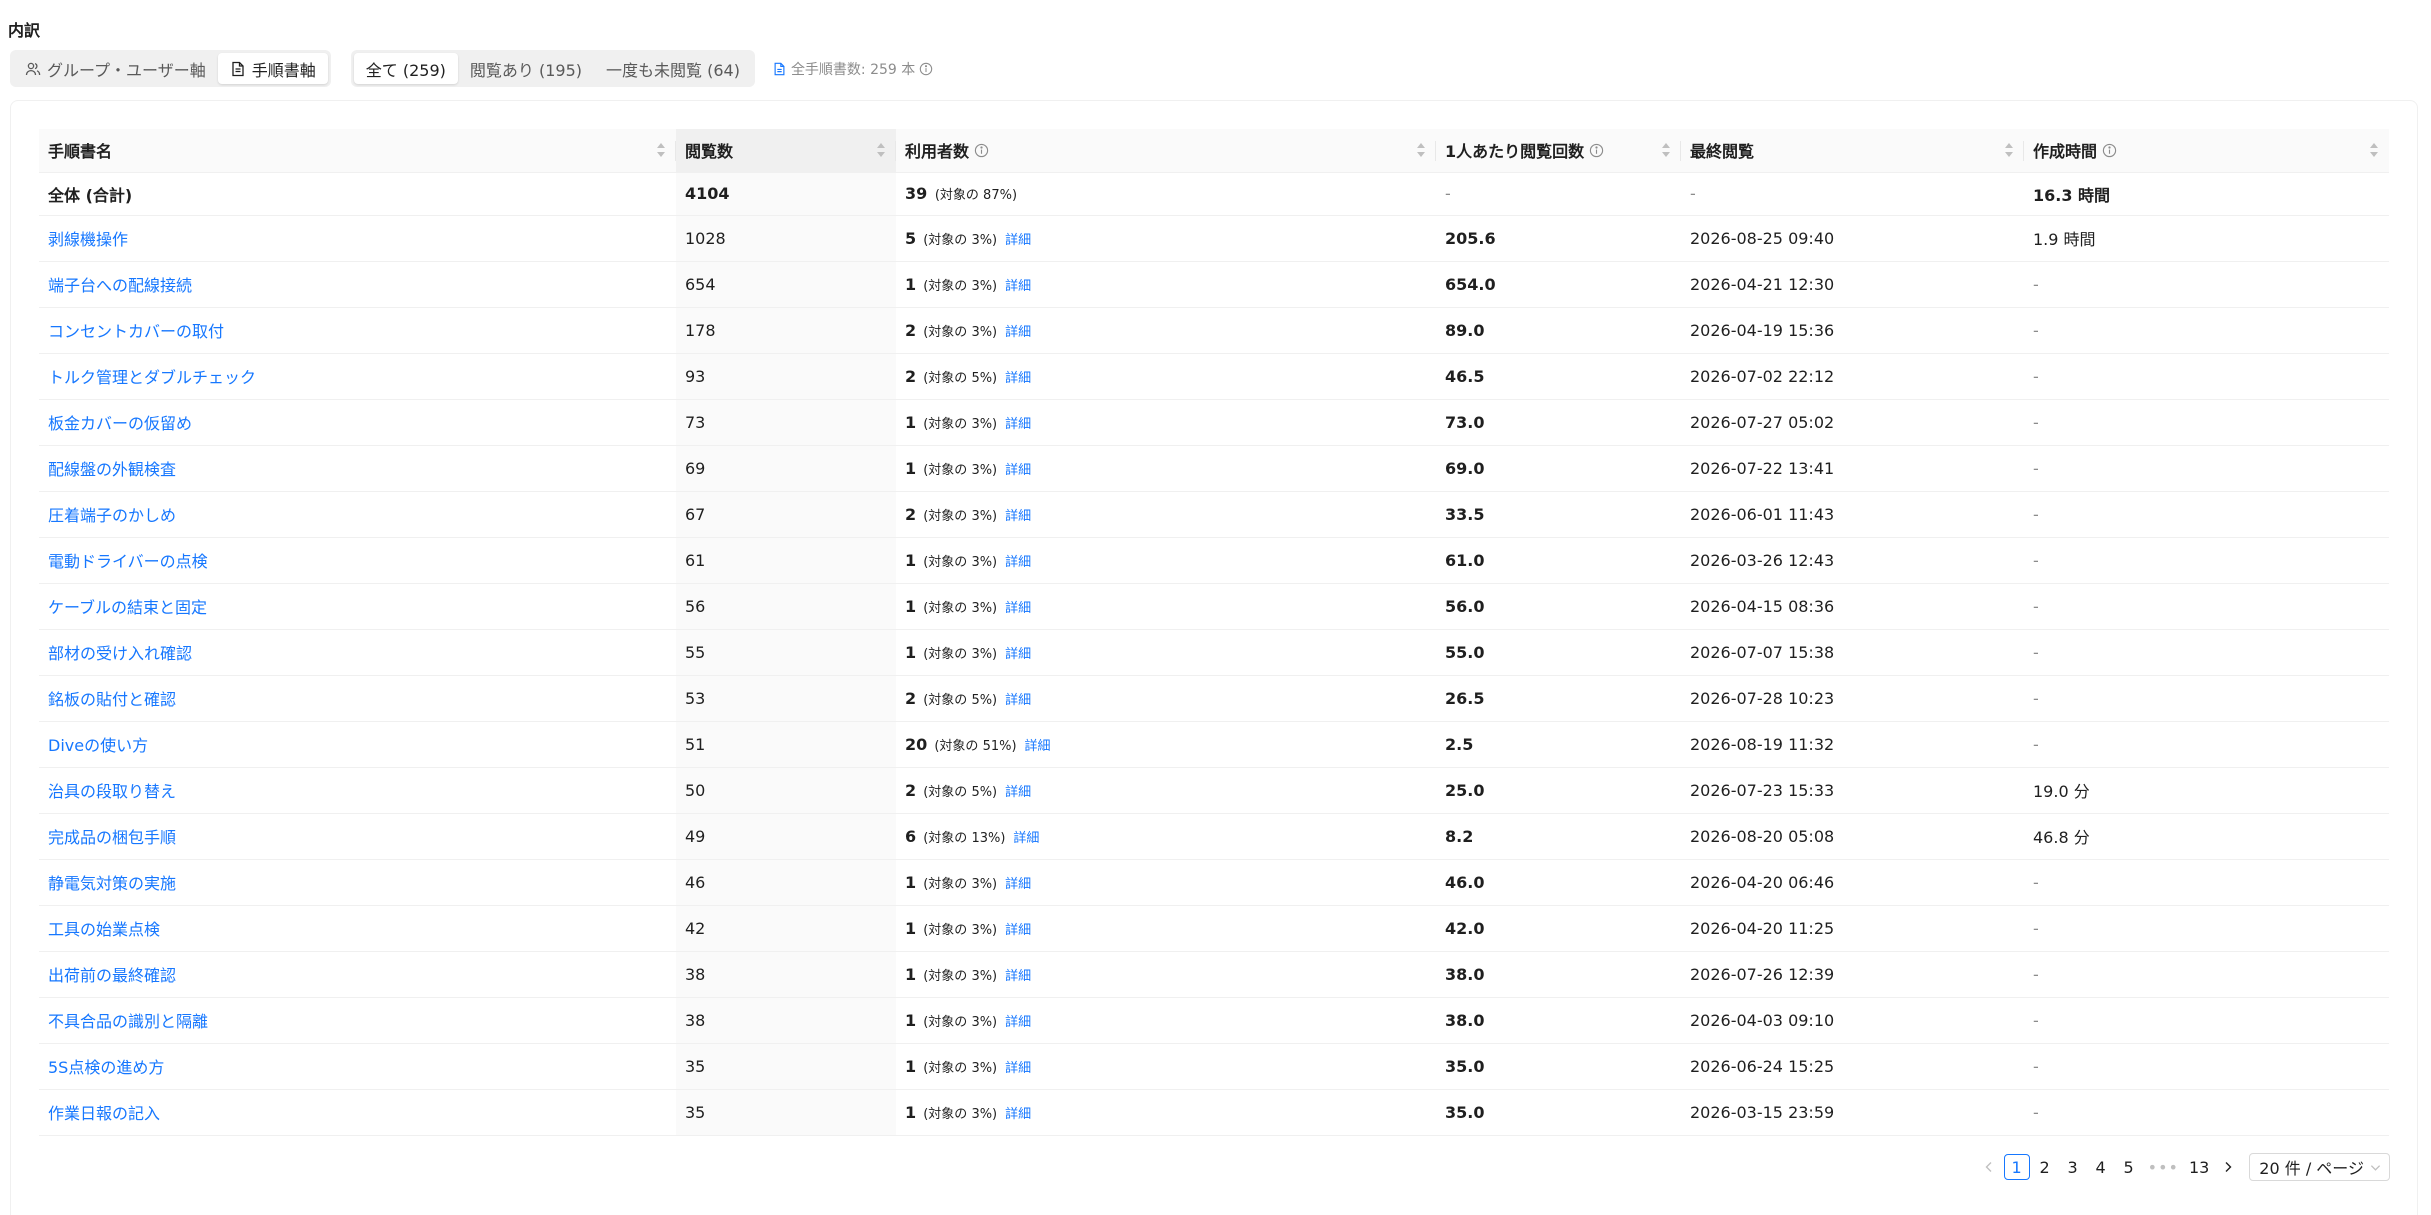 This screenshot has width=2431, height=1215. I want to click on document-name-link: 部材の受け入れ確認, so click(120, 653).